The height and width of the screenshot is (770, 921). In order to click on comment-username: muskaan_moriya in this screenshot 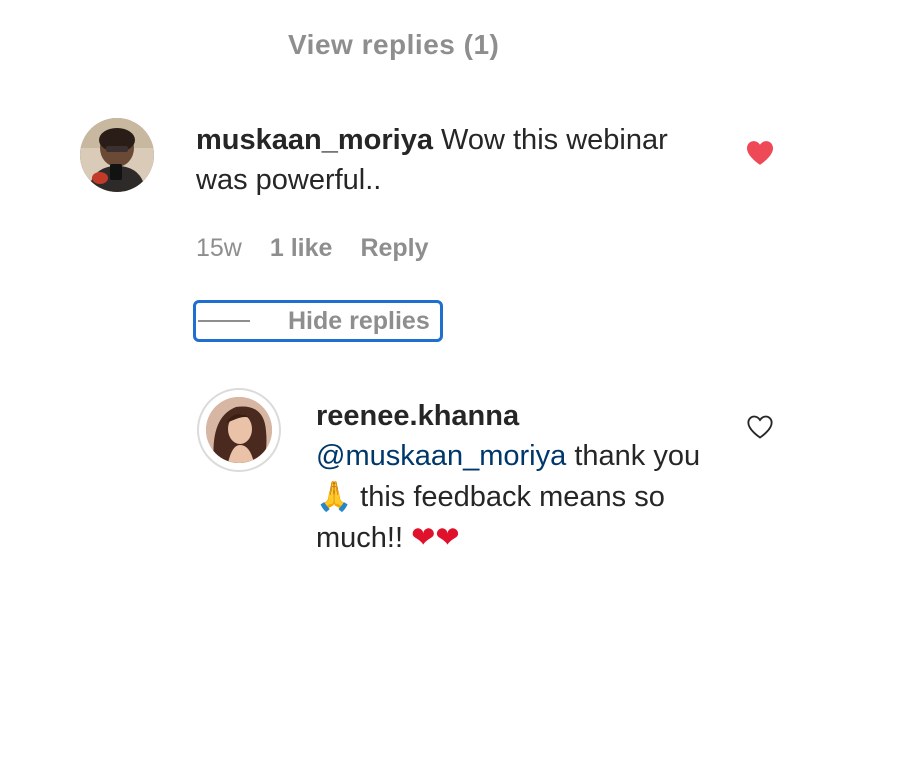, I will do `click(314, 140)`.